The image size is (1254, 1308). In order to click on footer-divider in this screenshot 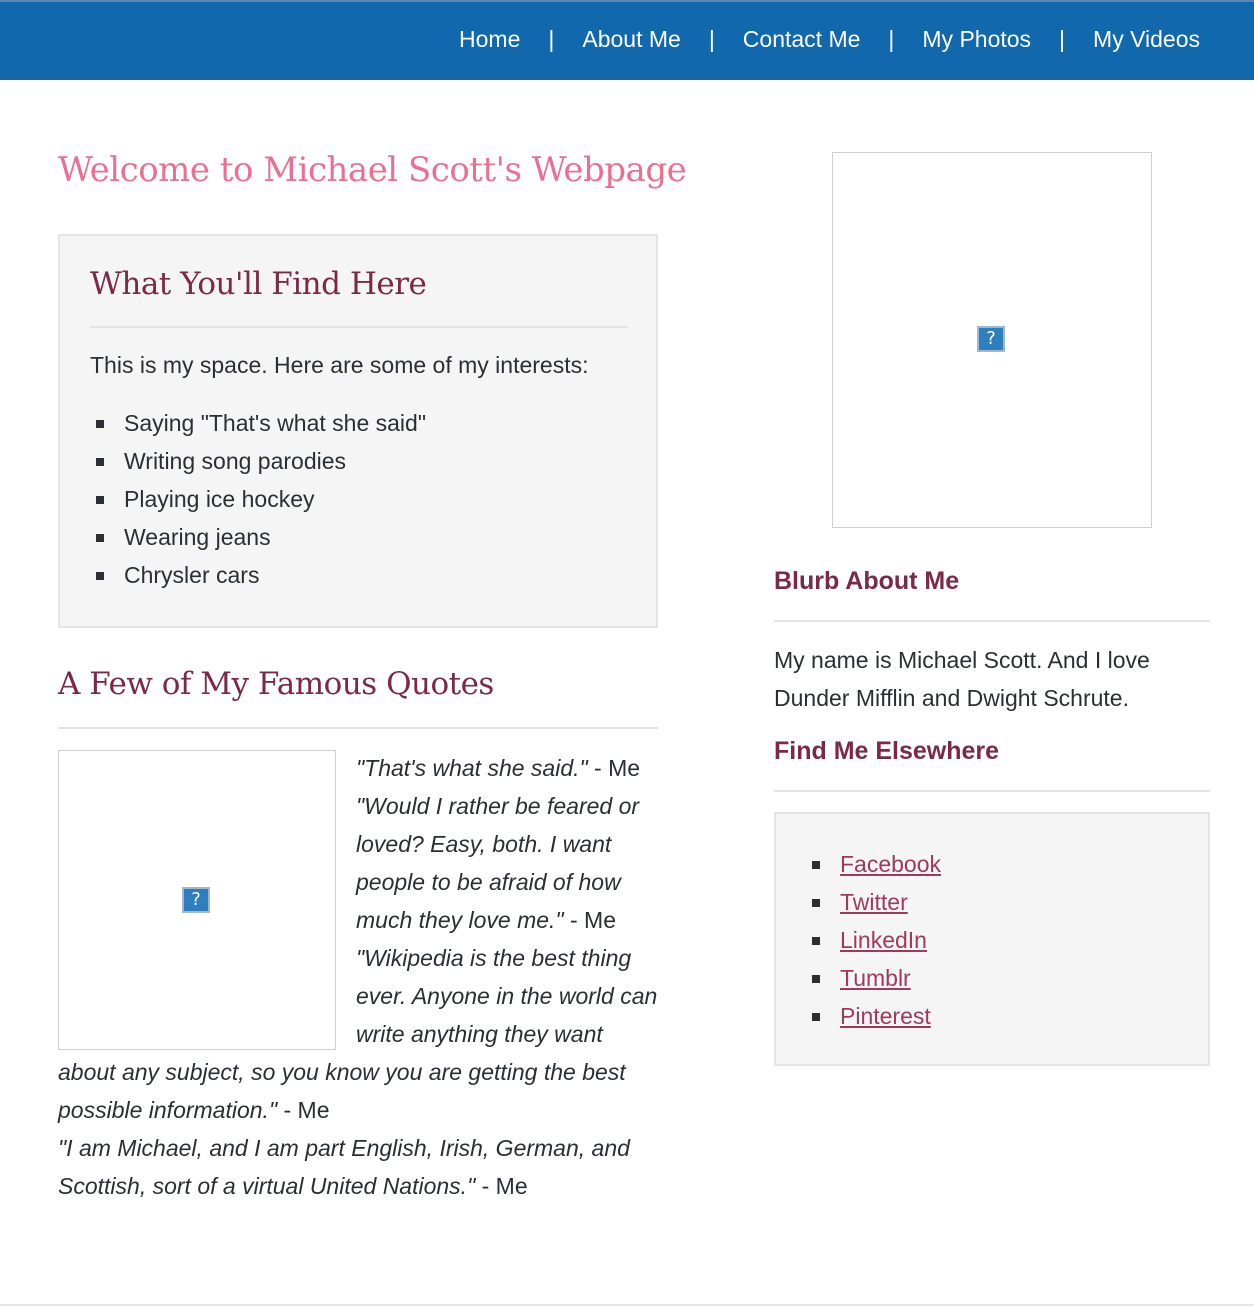, I will do `click(627, 1305)`.